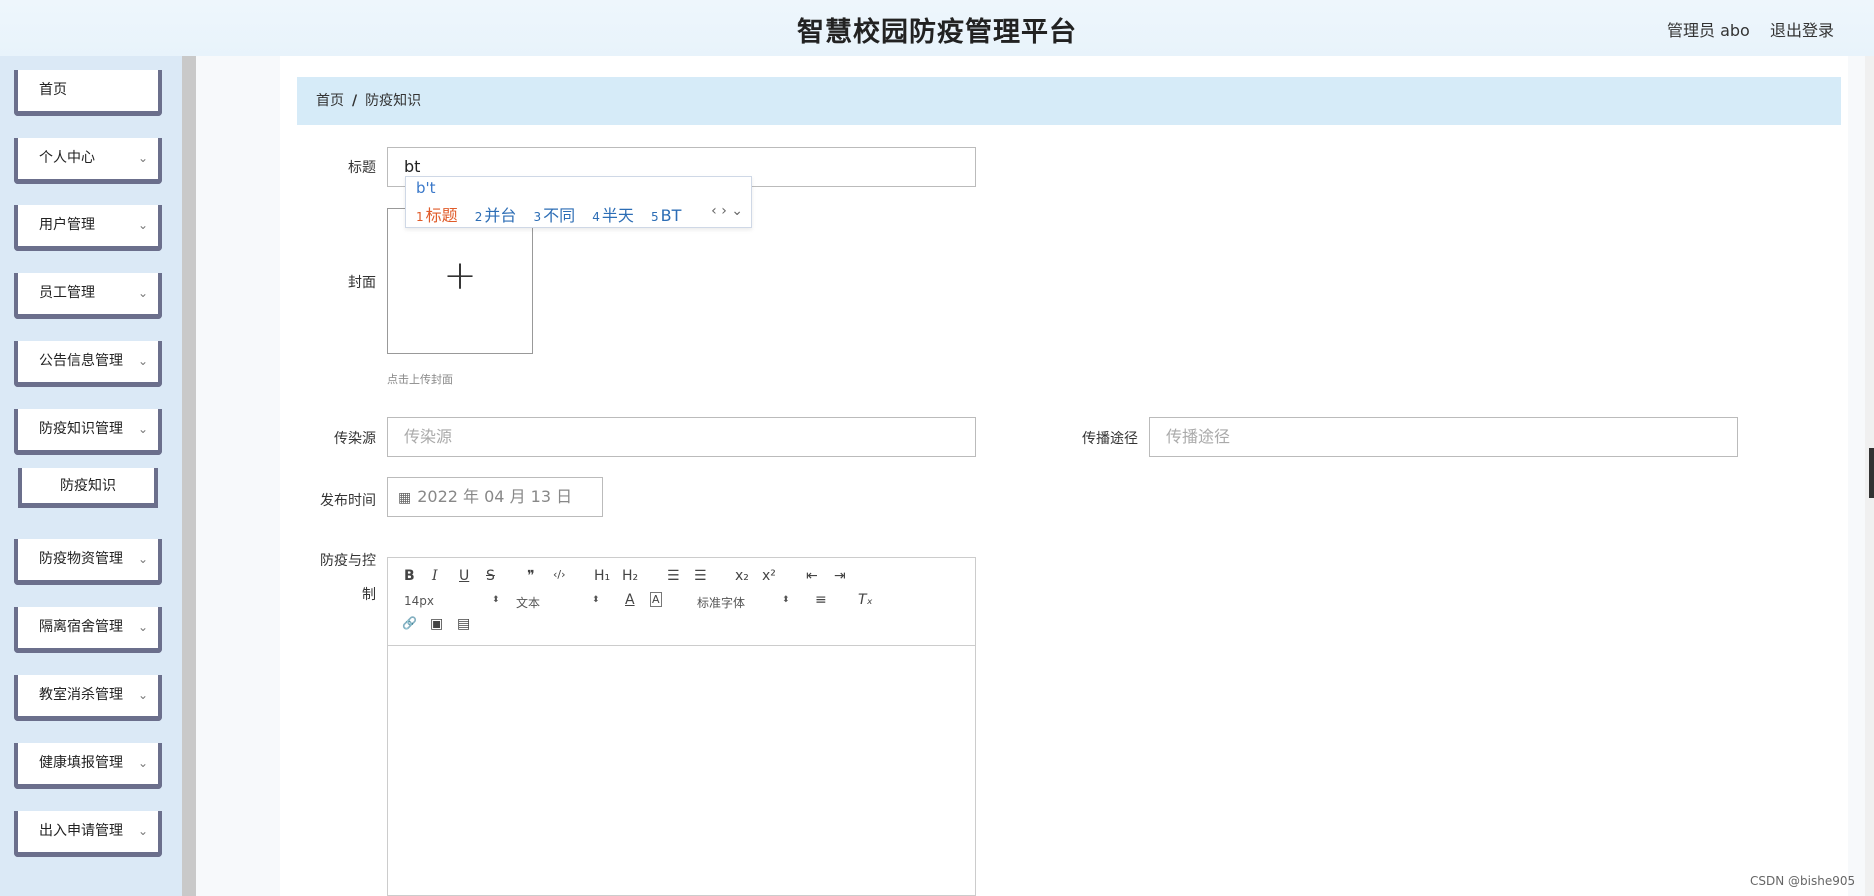 Image resolution: width=1874 pixels, height=896 pixels. I want to click on ime-candidate-number: 5, so click(655, 217).